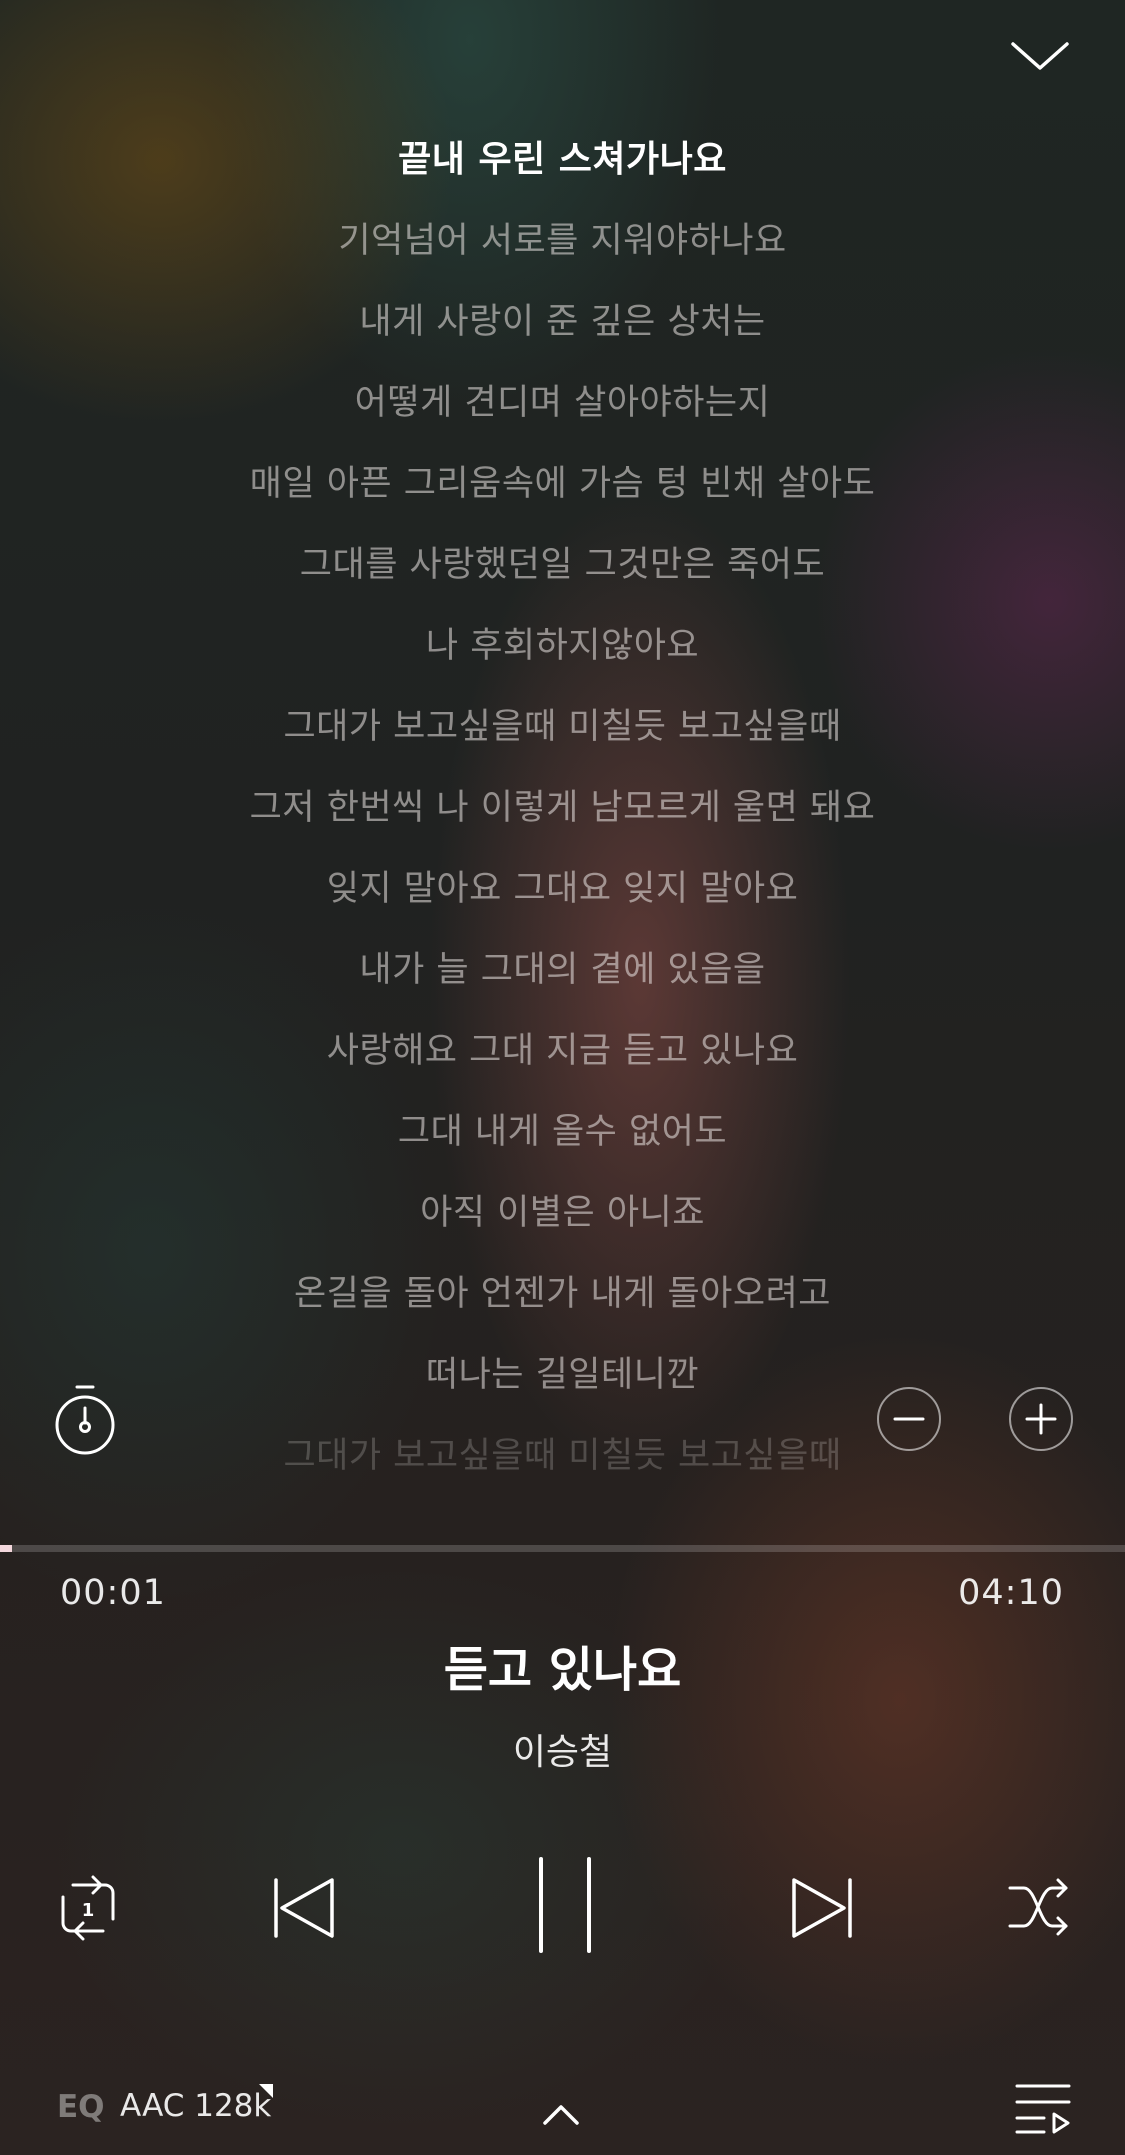 This screenshot has height=2155, width=1125. Describe the element at coordinates (562, 1383) in the screenshot. I see `lyric-line: 떠나는 길일테니깐` at that location.